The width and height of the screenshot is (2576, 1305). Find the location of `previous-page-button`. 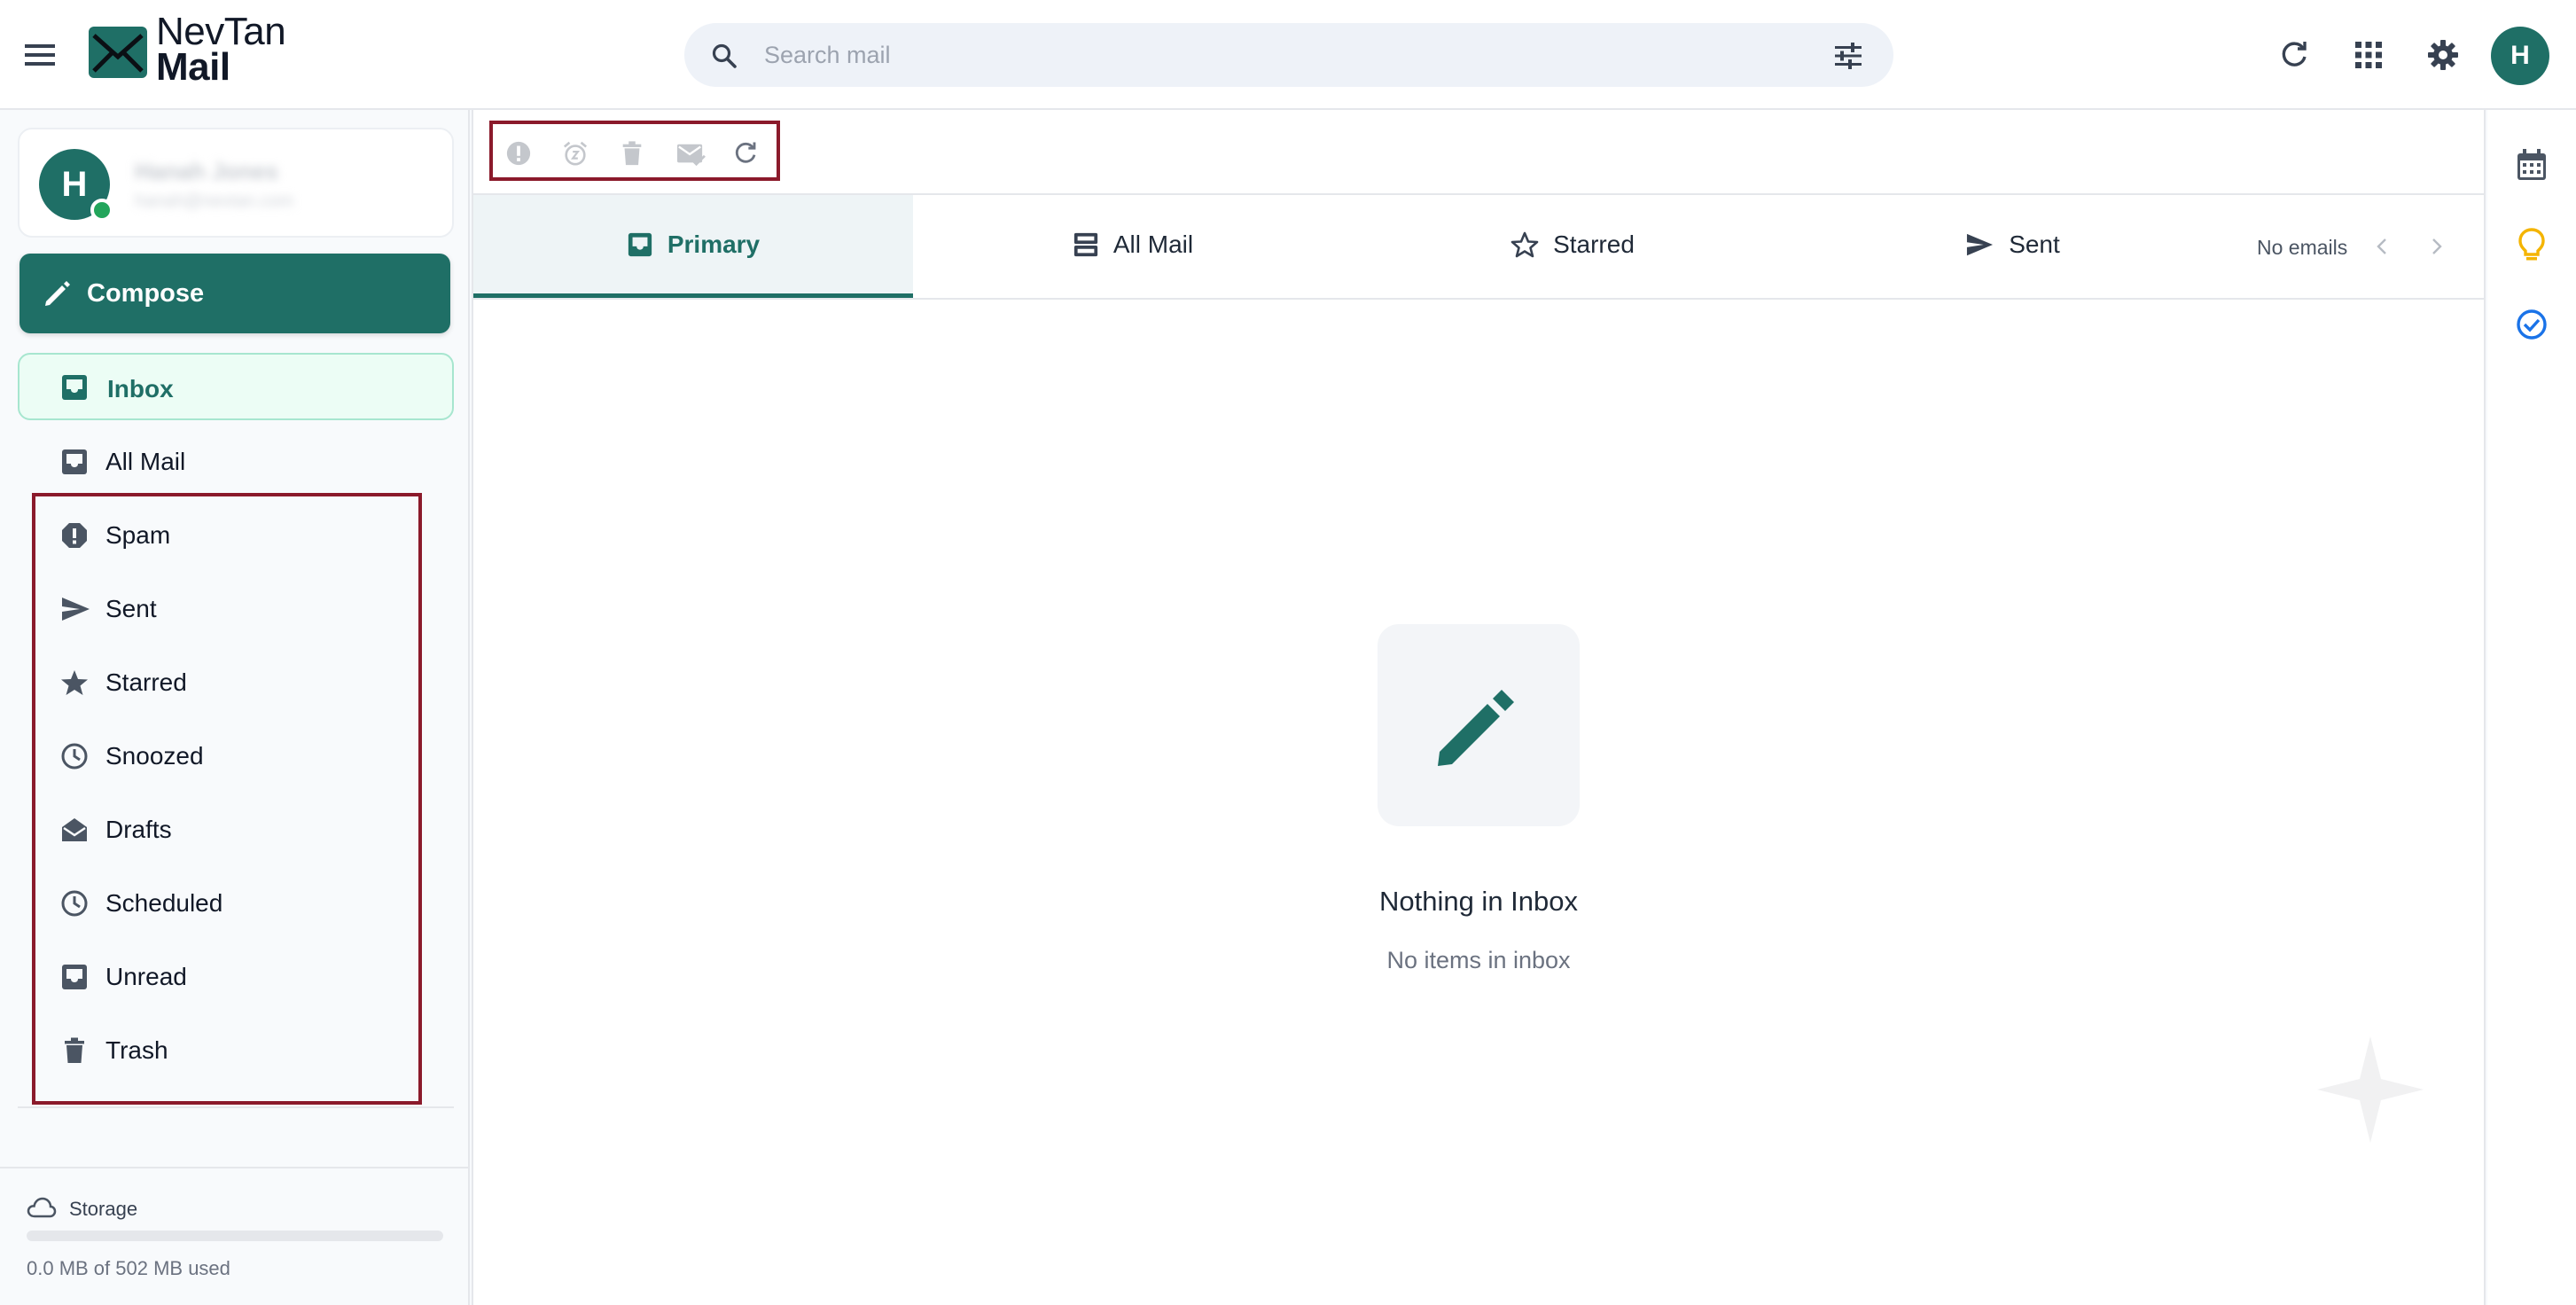

previous-page-button is located at coordinates (2383, 247).